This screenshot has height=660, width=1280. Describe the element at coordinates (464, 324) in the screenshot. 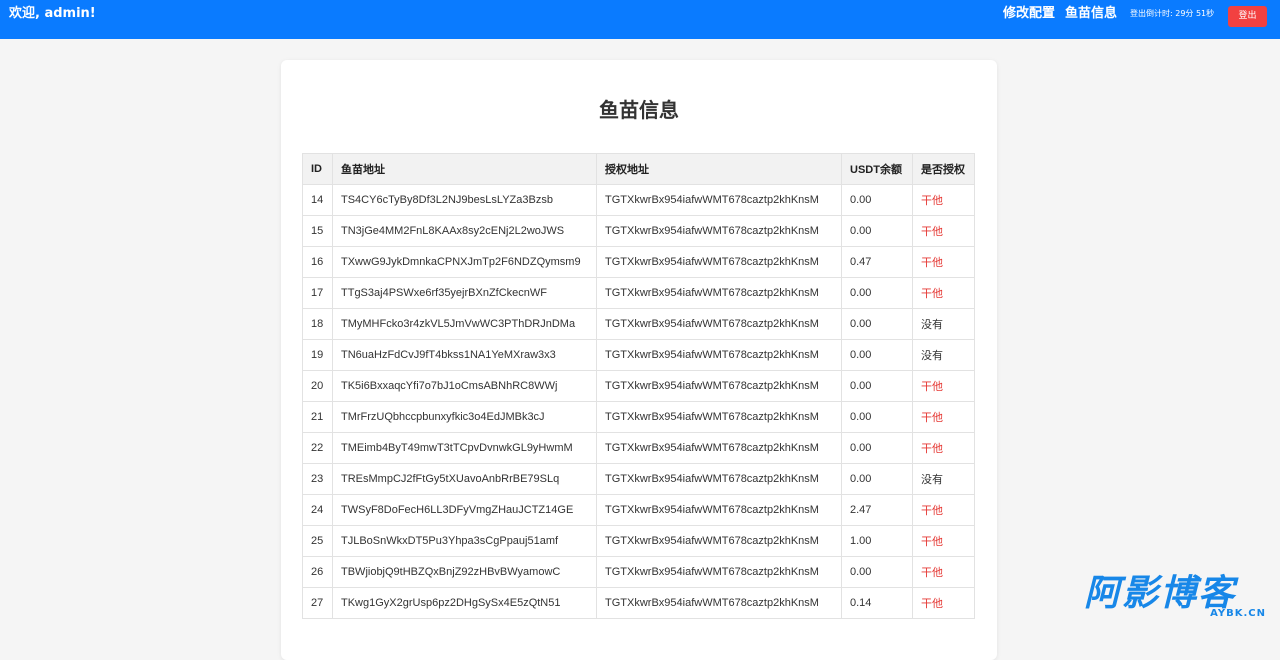

I see `cell-fish-address: TMyMHFcko3r4zkVL5JmVwWC3PThDRJnDMa` at that location.